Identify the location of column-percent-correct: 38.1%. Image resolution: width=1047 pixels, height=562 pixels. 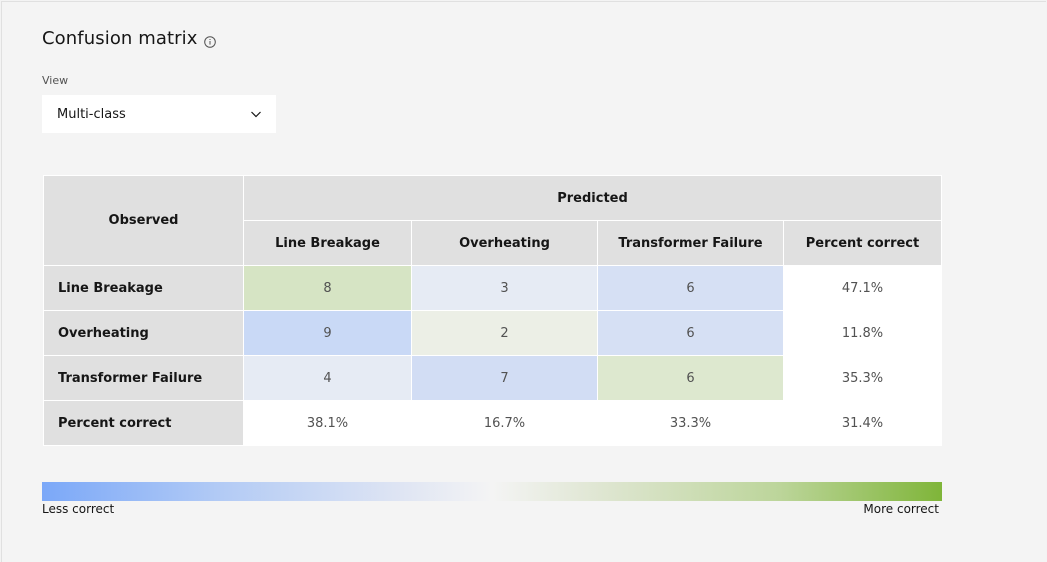
(327, 423).